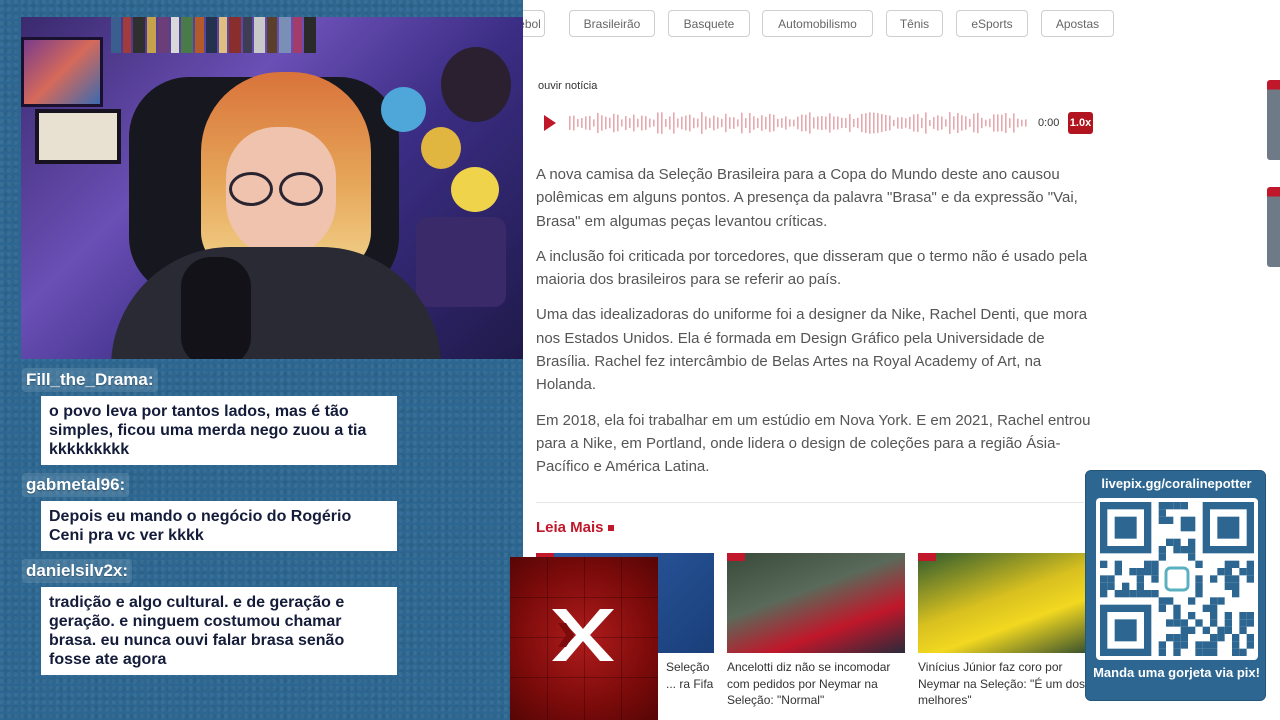 Image resolution: width=1280 pixels, height=720 pixels. What do you see at coordinates (461, 262) in the screenshot?
I see `shelf-unit` at bounding box center [461, 262].